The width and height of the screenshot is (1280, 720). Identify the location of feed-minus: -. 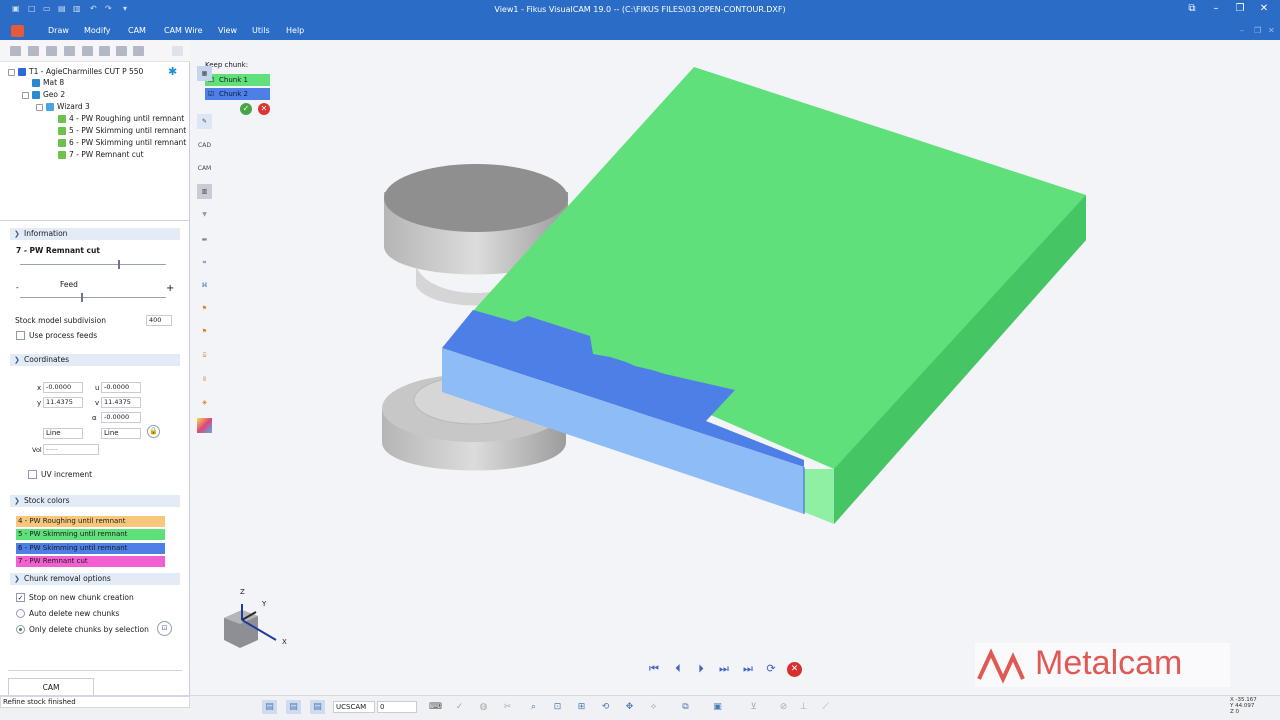
(17, 287).